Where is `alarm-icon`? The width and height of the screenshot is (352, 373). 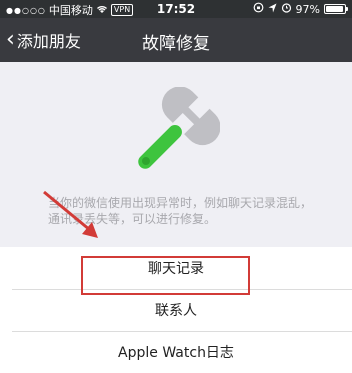 alarm-icon is located at coordinates (286, 9).